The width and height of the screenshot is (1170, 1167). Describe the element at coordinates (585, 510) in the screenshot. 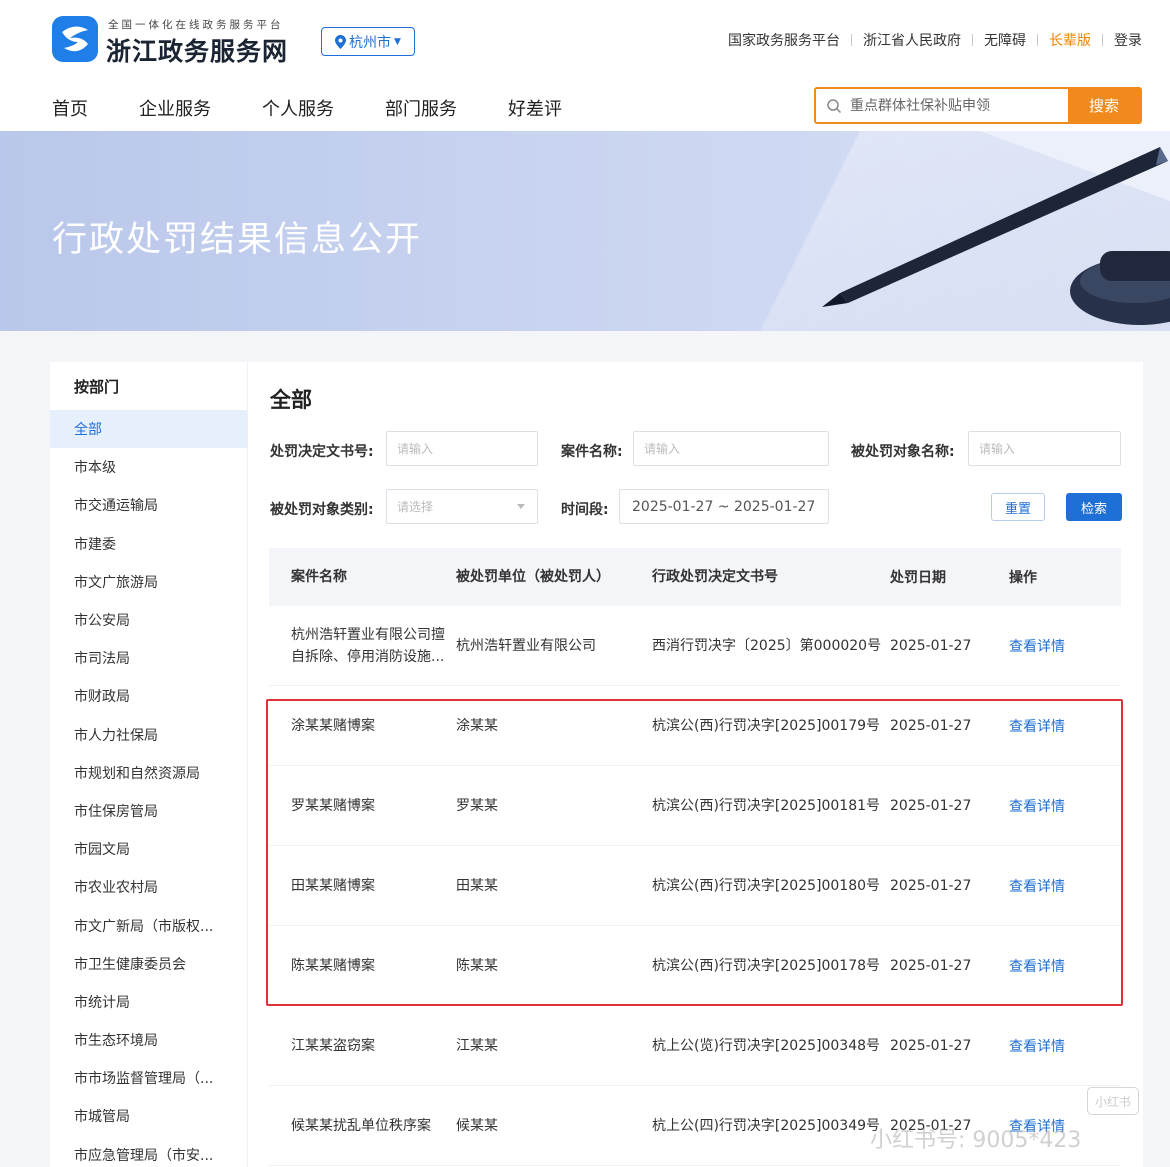

I see `period-label: 时间段:` at that location.